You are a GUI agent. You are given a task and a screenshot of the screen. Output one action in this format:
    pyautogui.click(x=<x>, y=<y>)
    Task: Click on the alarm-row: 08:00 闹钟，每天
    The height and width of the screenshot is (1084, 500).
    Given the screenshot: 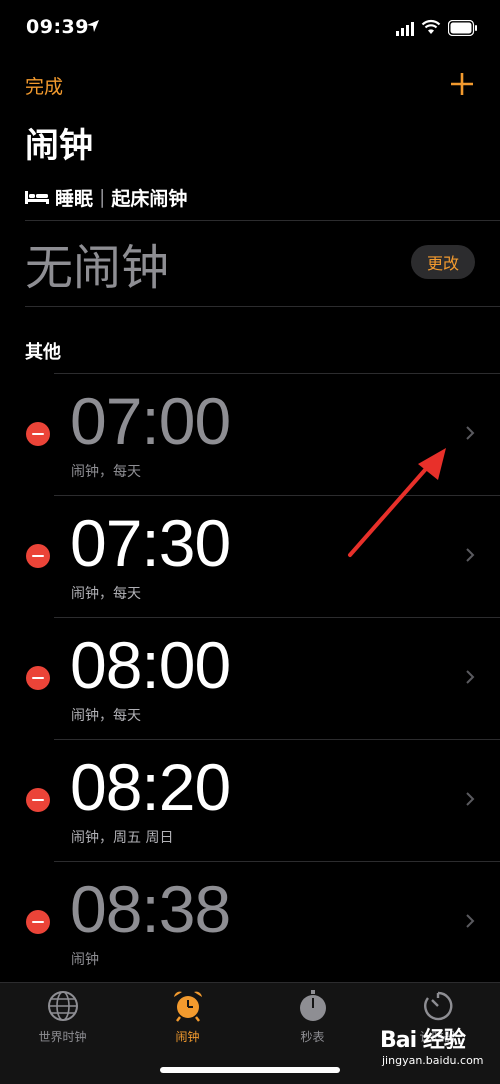 What is the action you would take?
    pyautogui.click(x=250, y=679)
    